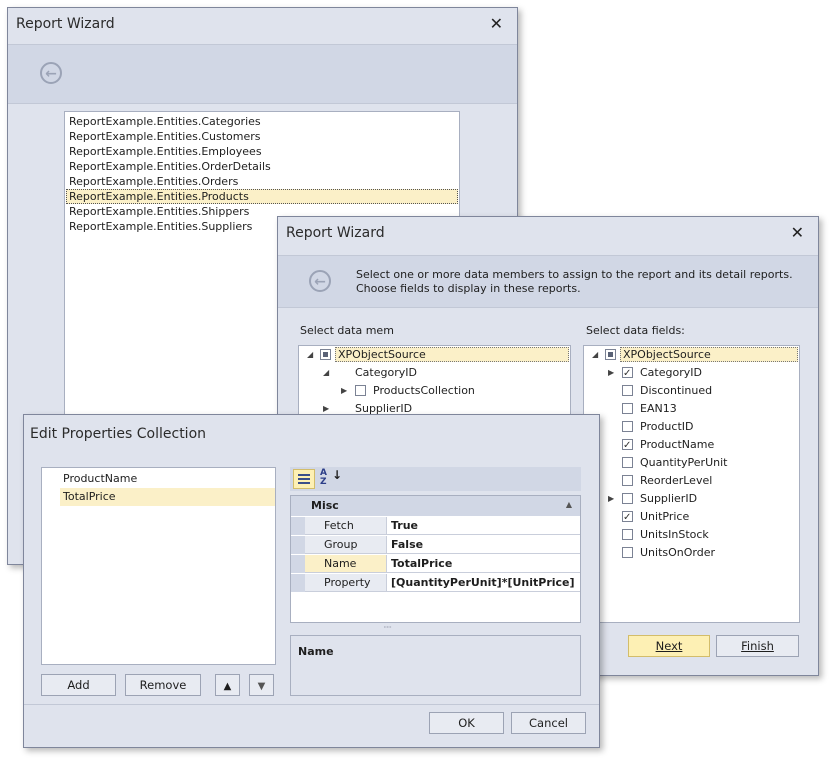 The height and width of the screenshot is (763, 832). What do you see at coordinates (158, 566) in the screenshot?
I see `properties-list: ProductName TotalPrice` at bounding box center [158, 566].